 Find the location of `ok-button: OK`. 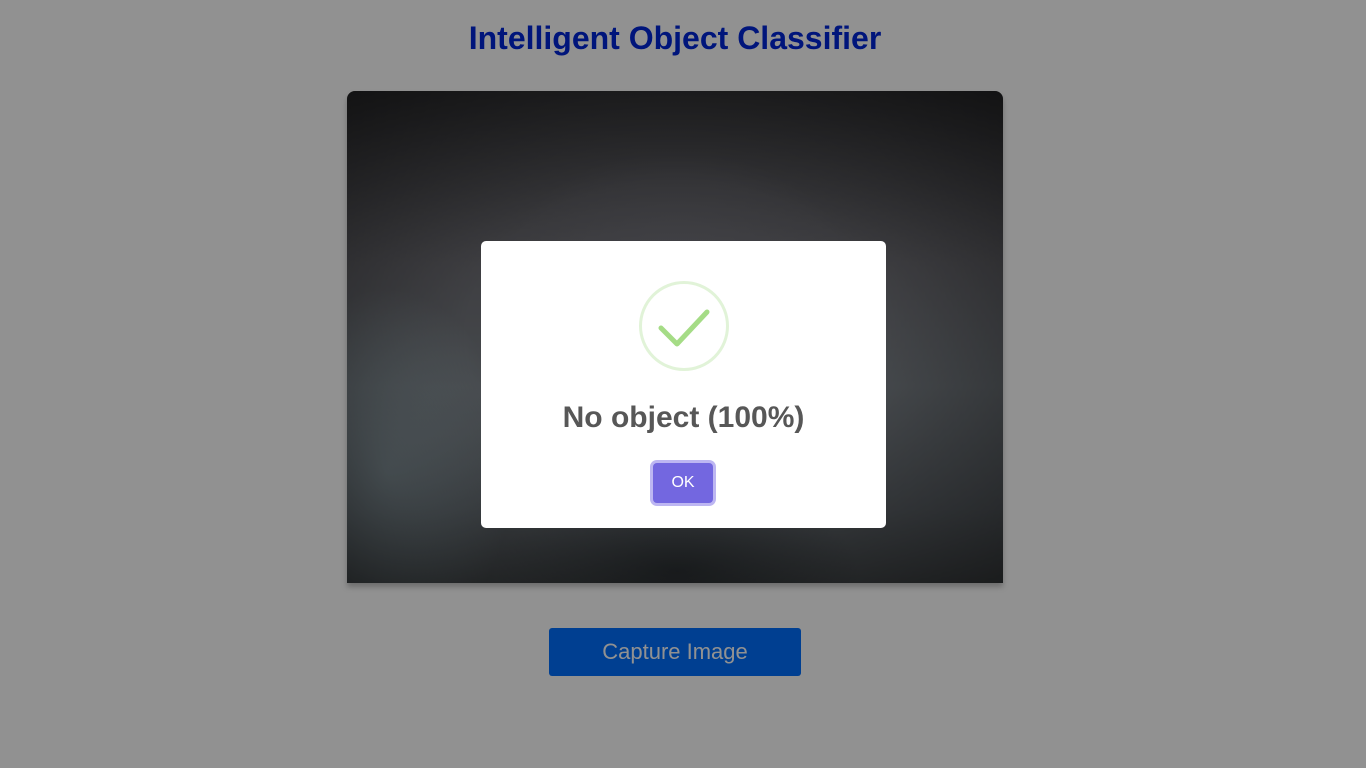

ok-button: OK is located at coordinates (683, 483).